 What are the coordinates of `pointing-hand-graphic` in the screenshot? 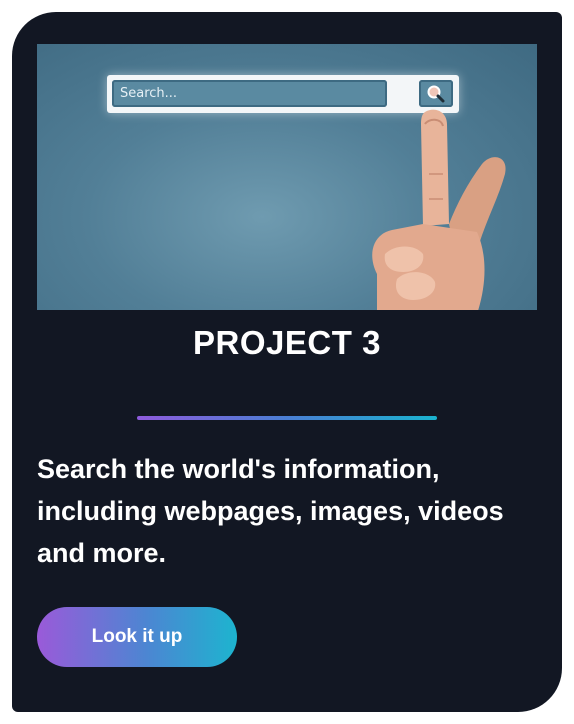 It's located at (439, 209).